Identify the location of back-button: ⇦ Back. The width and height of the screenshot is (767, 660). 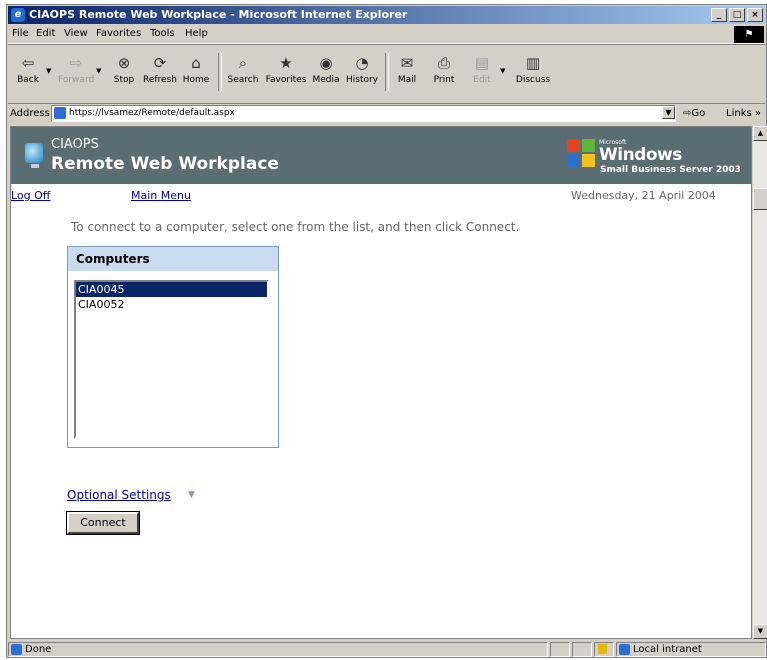
(28, 69).